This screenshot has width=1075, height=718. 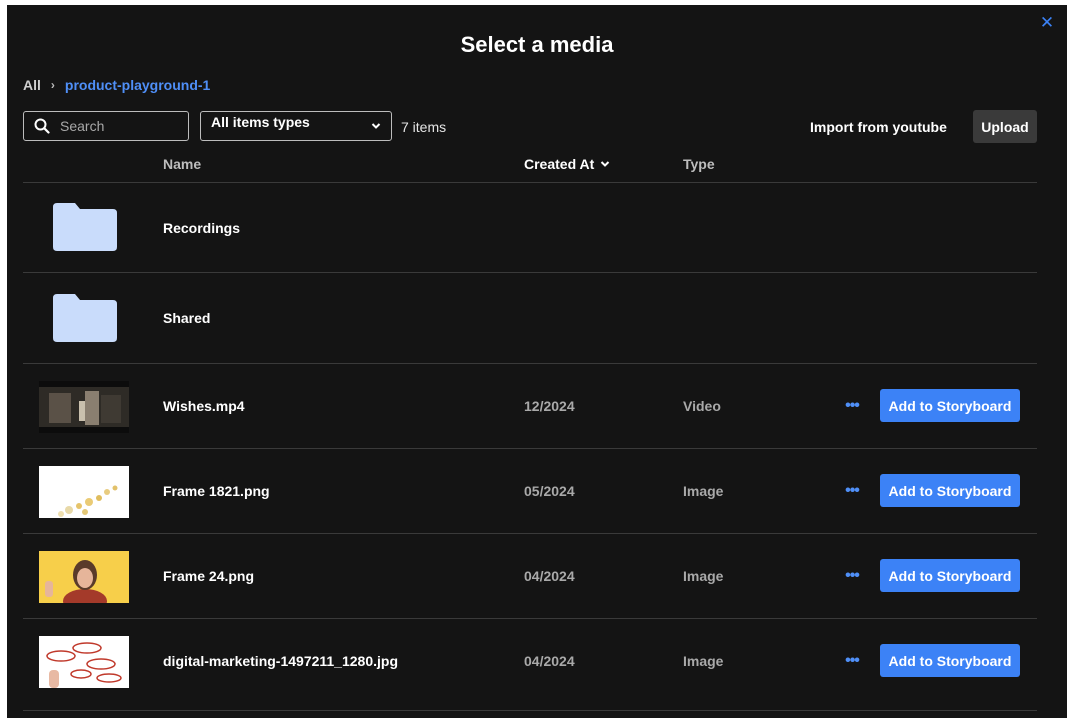 I want to click on item-type-select: All items types, so click(x=296, y=126).